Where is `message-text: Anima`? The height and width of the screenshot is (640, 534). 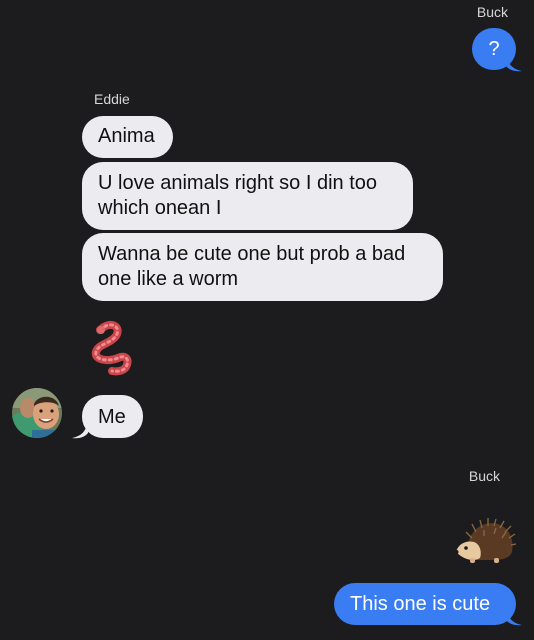 message-text: Anima is located at coordinates (126, 136).